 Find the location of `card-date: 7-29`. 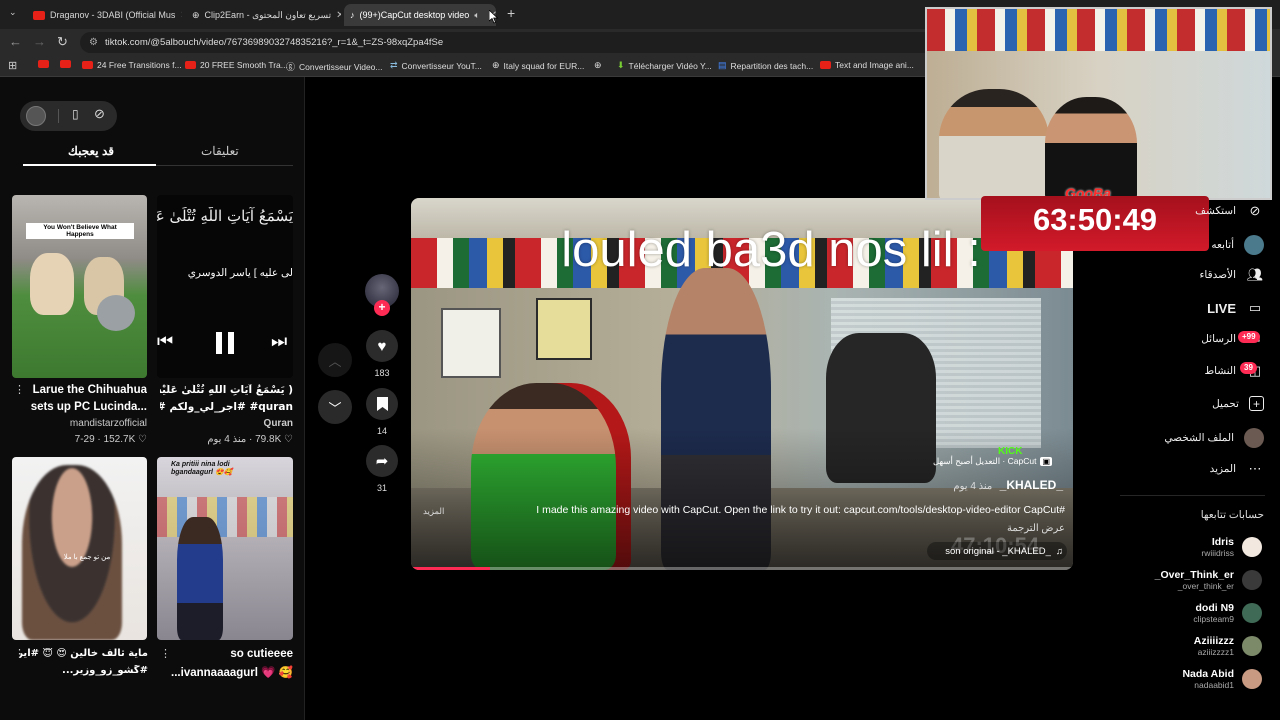

card-date: 7-29 is located at coordinates (84, 439).